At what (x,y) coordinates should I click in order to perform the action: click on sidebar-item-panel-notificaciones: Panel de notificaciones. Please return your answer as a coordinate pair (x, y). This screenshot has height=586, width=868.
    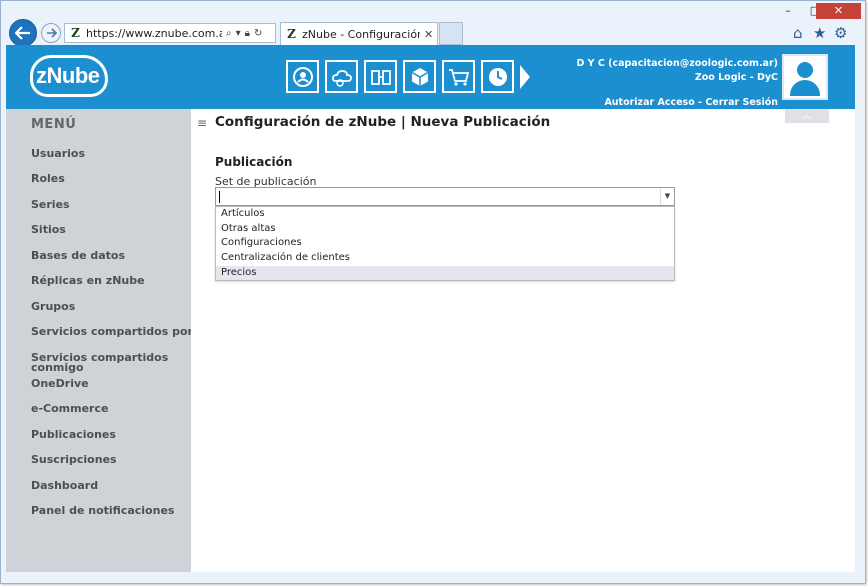
    Looking at the image, I should click on (111, 510).